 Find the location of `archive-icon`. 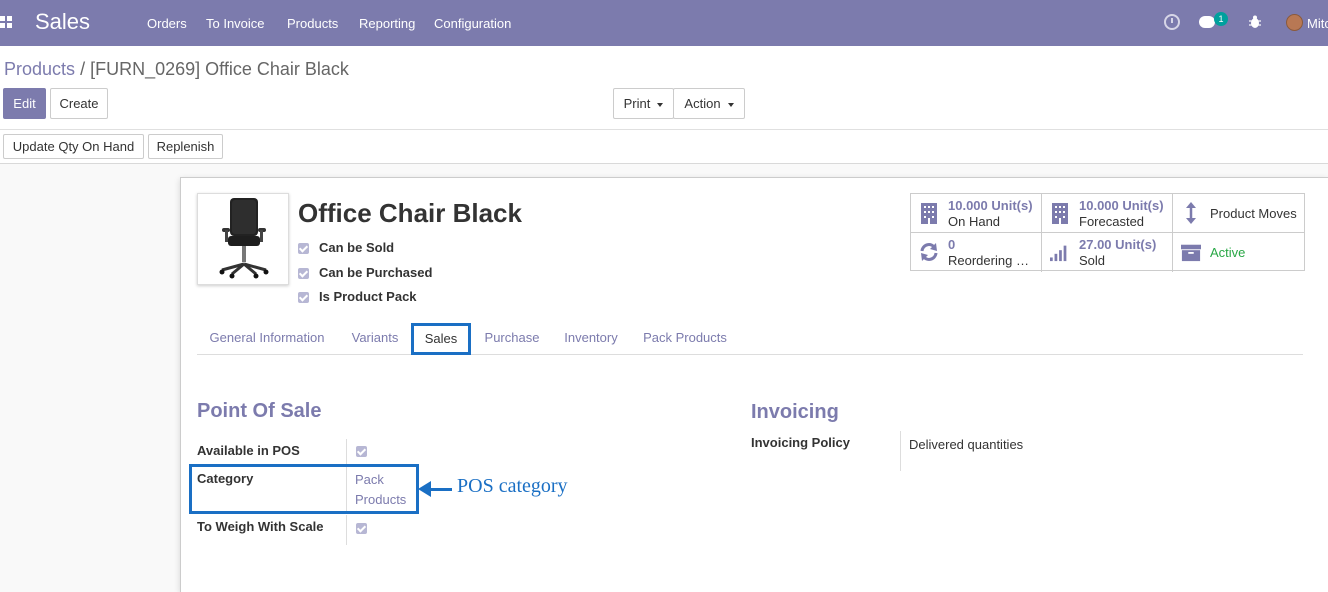

archive-icon is located at coordinates (1191, 253).